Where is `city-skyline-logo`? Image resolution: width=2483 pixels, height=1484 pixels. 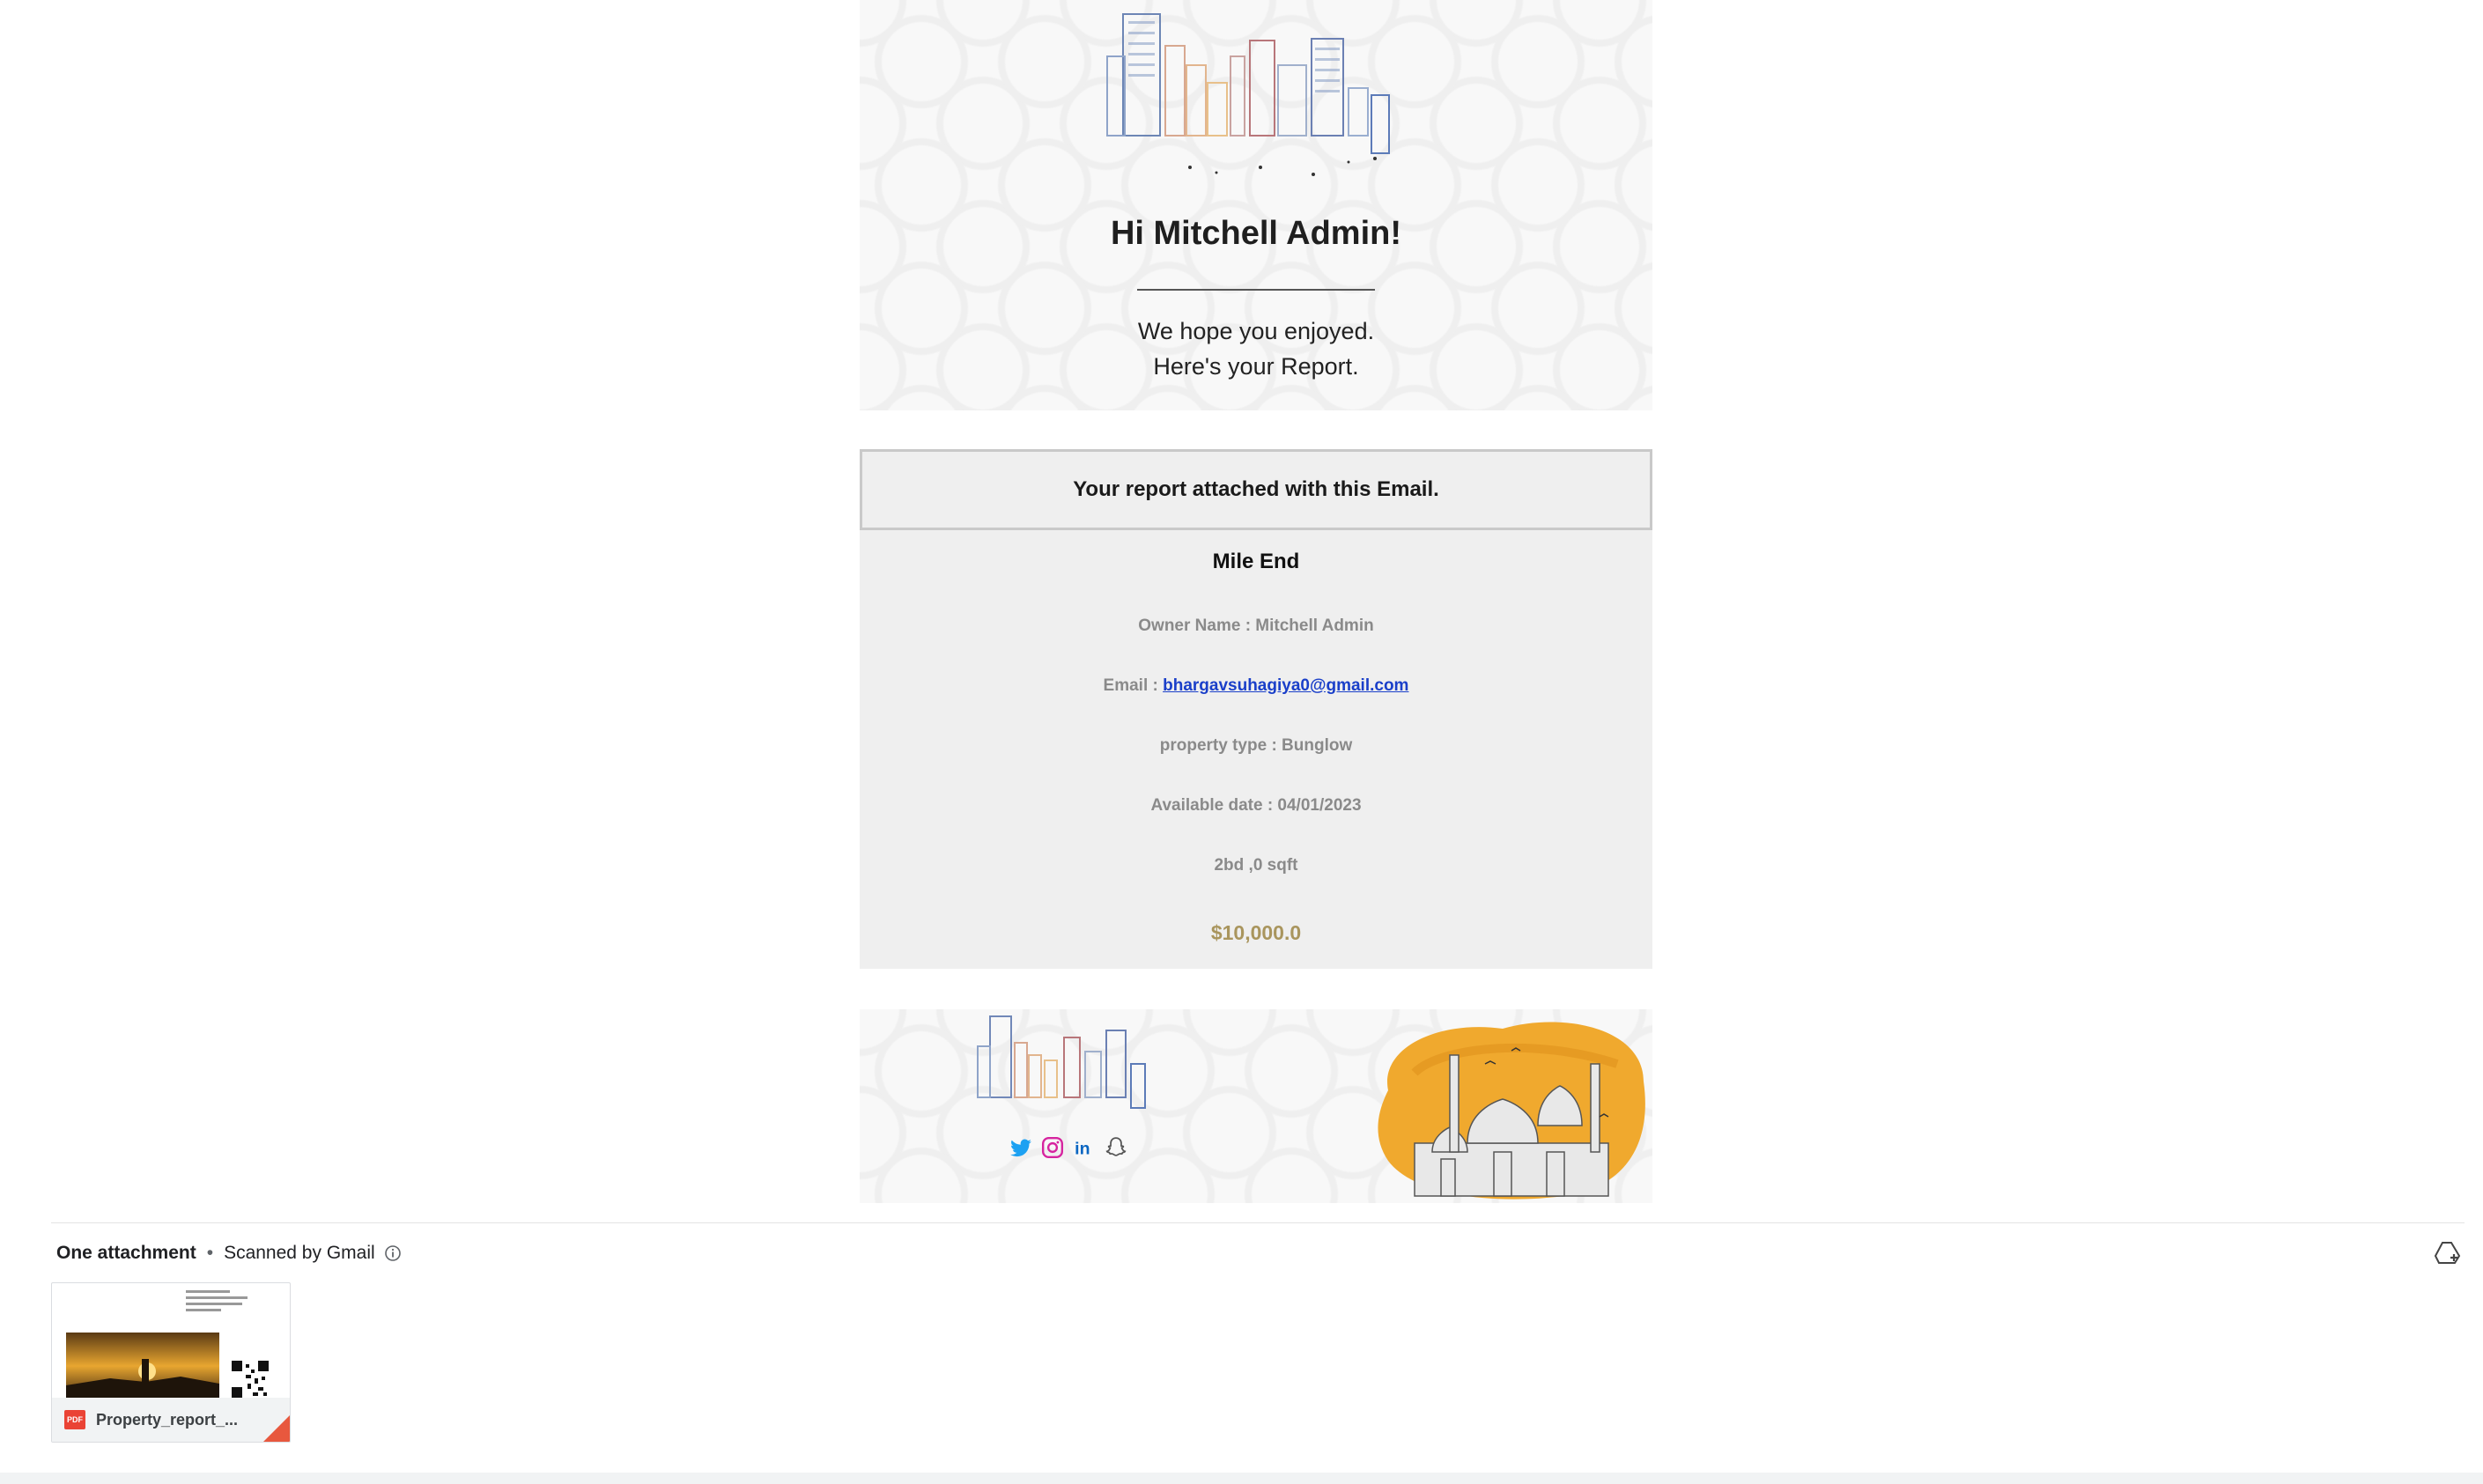 city-skyline-logo is located at coordinates (1248, 94).